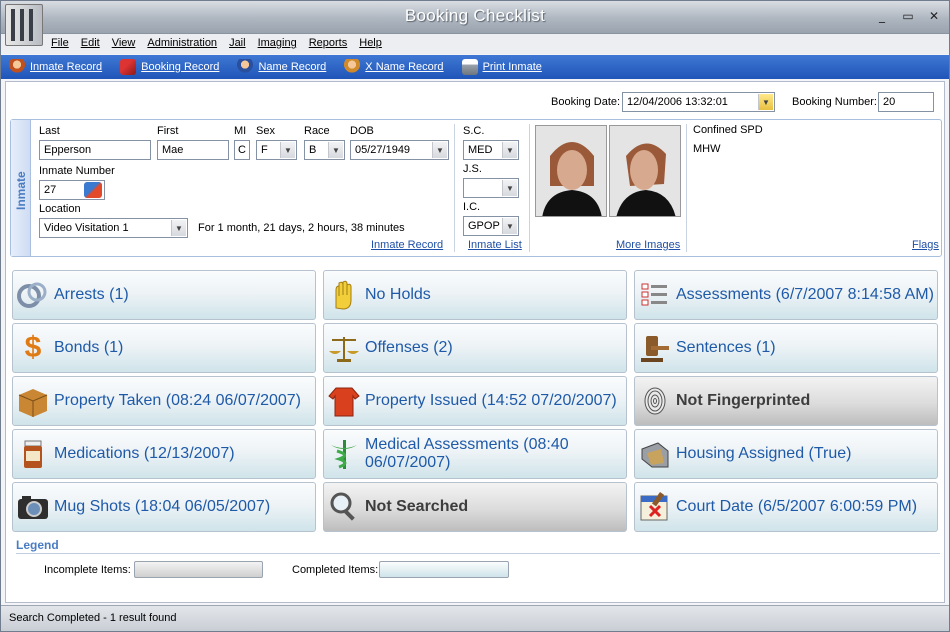  What do you see at coordinates (237, 44) in the screenshot?
I see `menu-jail: Jail` at bounding box center [237, 44].